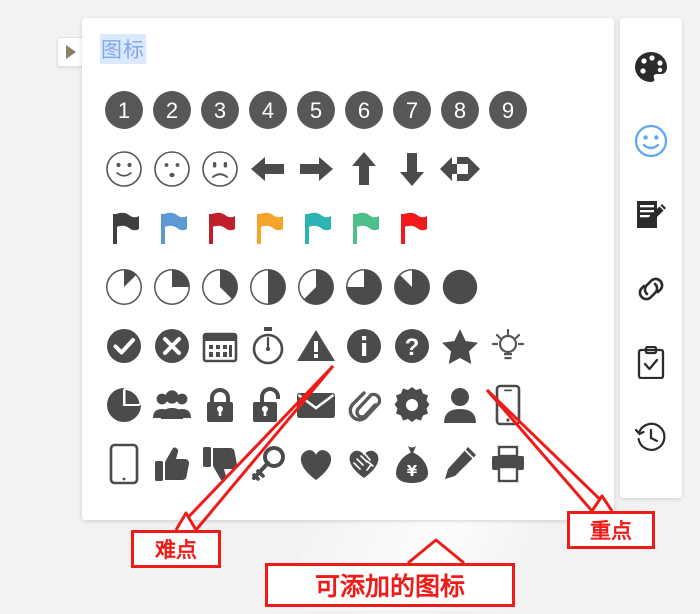 Image resolution: width=700 pixels, height=614 pixels. I want to click on svg-text: 6, so click(364, 110).